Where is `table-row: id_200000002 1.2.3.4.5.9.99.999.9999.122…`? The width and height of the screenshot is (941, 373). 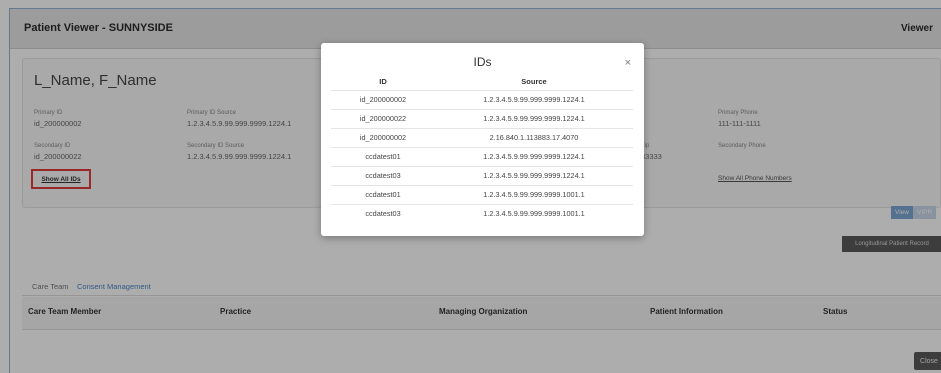 table-row: id_200000002 1.2.3.4.5.9.99.999.9999.122… is located at coordinates (482, 99).